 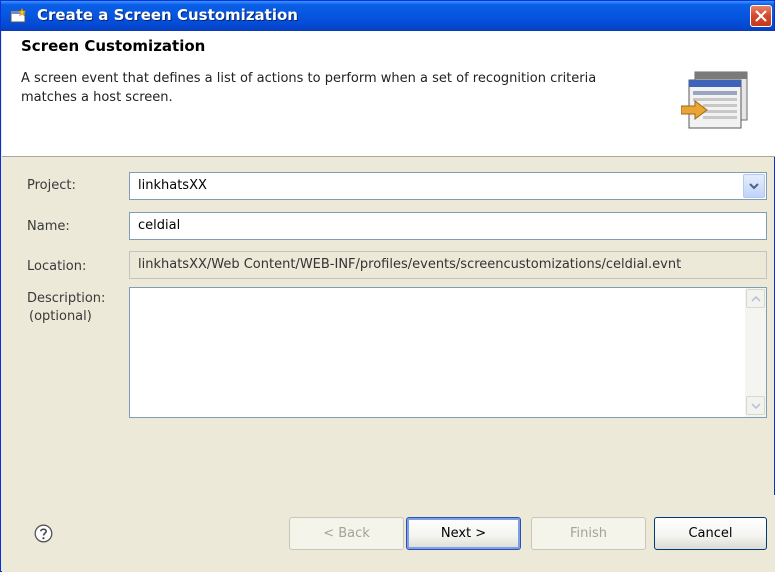 What do you see at coordinates (387, 16) in the screenshot?
I see `title-bar: Create a Screen Customization` at bounding box center [387, 16].